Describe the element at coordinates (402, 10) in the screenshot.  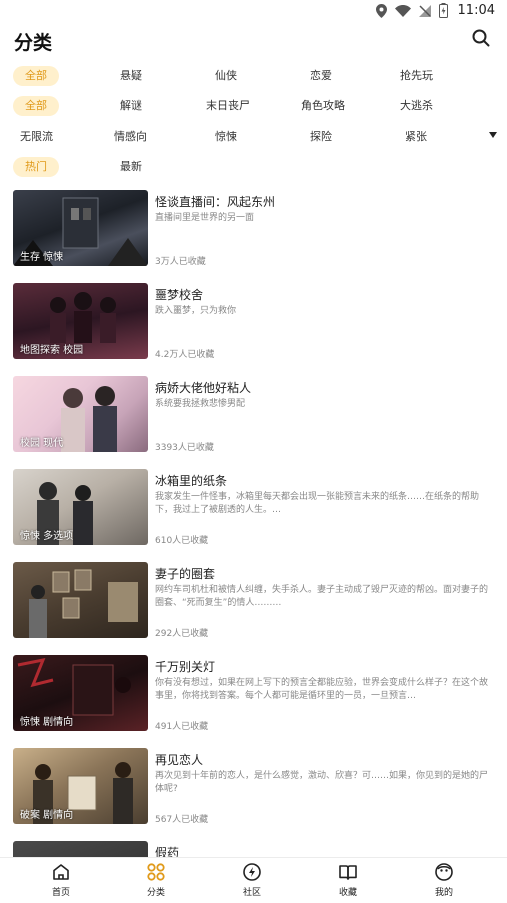
I see `wifi-icon` at that location.